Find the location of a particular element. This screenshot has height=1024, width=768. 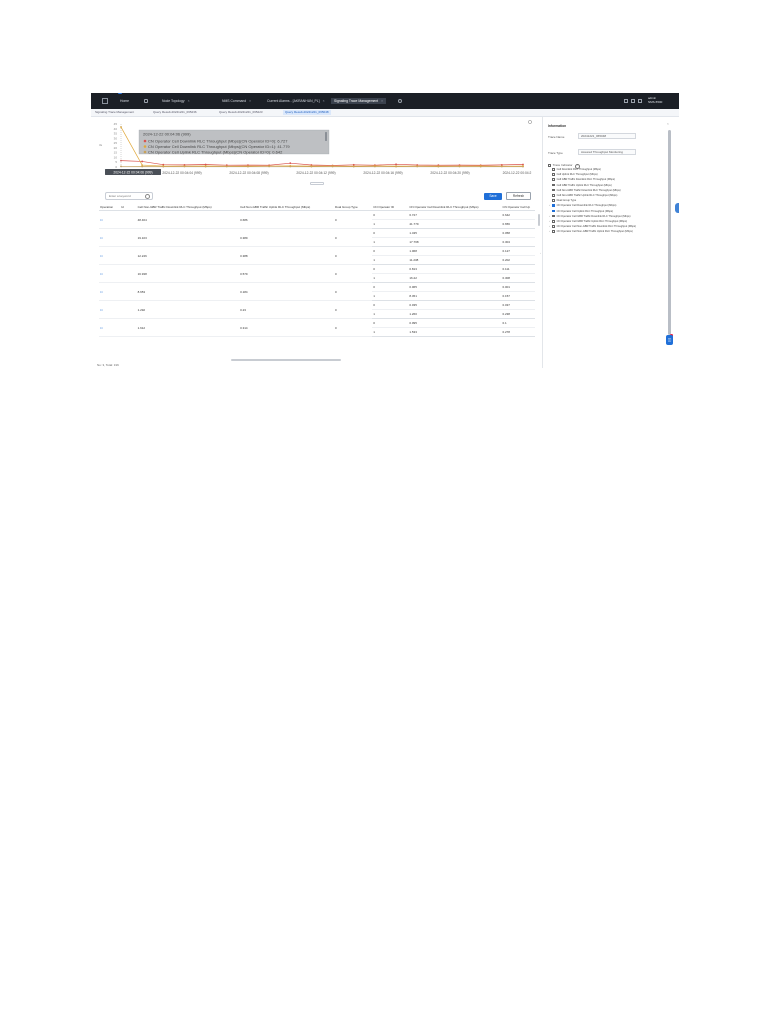

nav-tab-nms-command: NMS Command × is located at coordinates (236, 101).